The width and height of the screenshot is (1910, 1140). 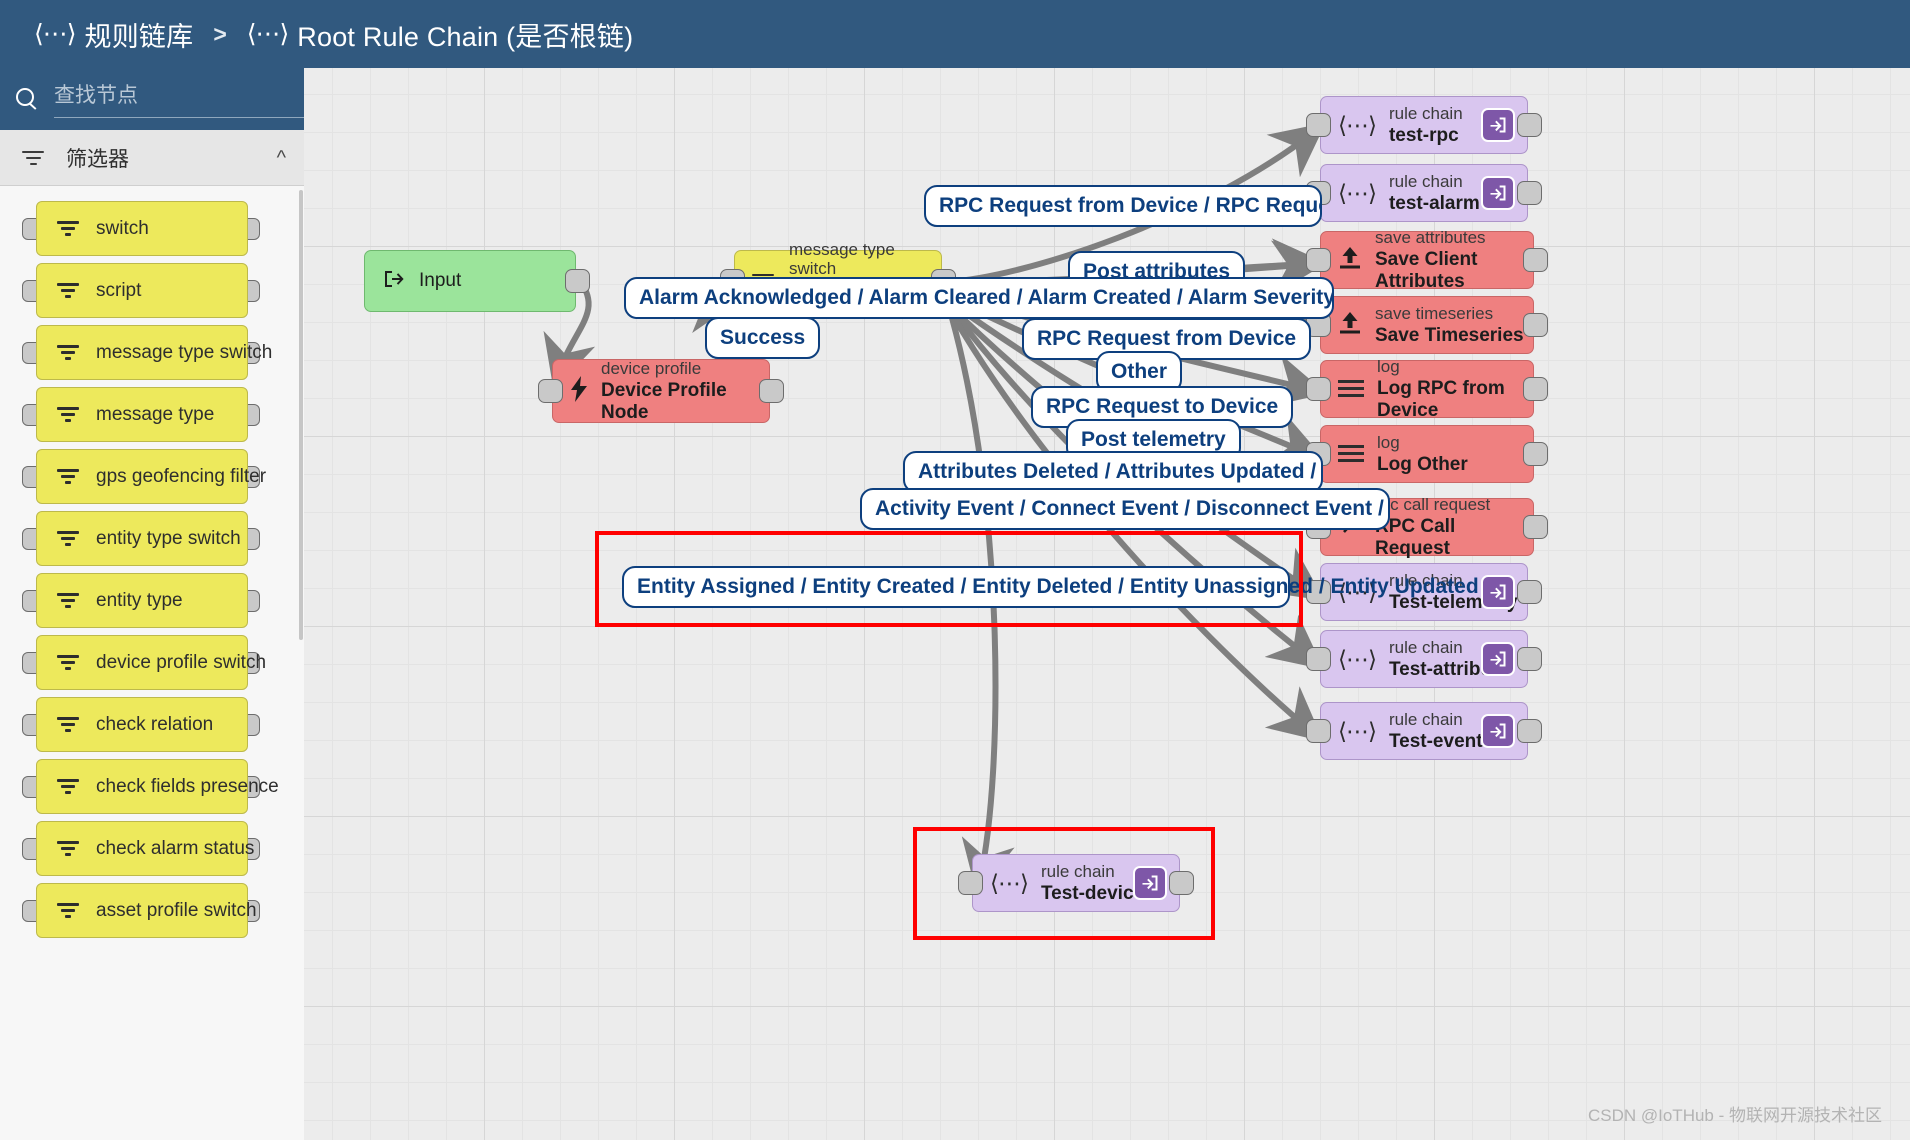 What do you see at coordinates (142, 724) in the screenshot?
I see `palette-item-body: check relation` at bounding box center [142, 724].